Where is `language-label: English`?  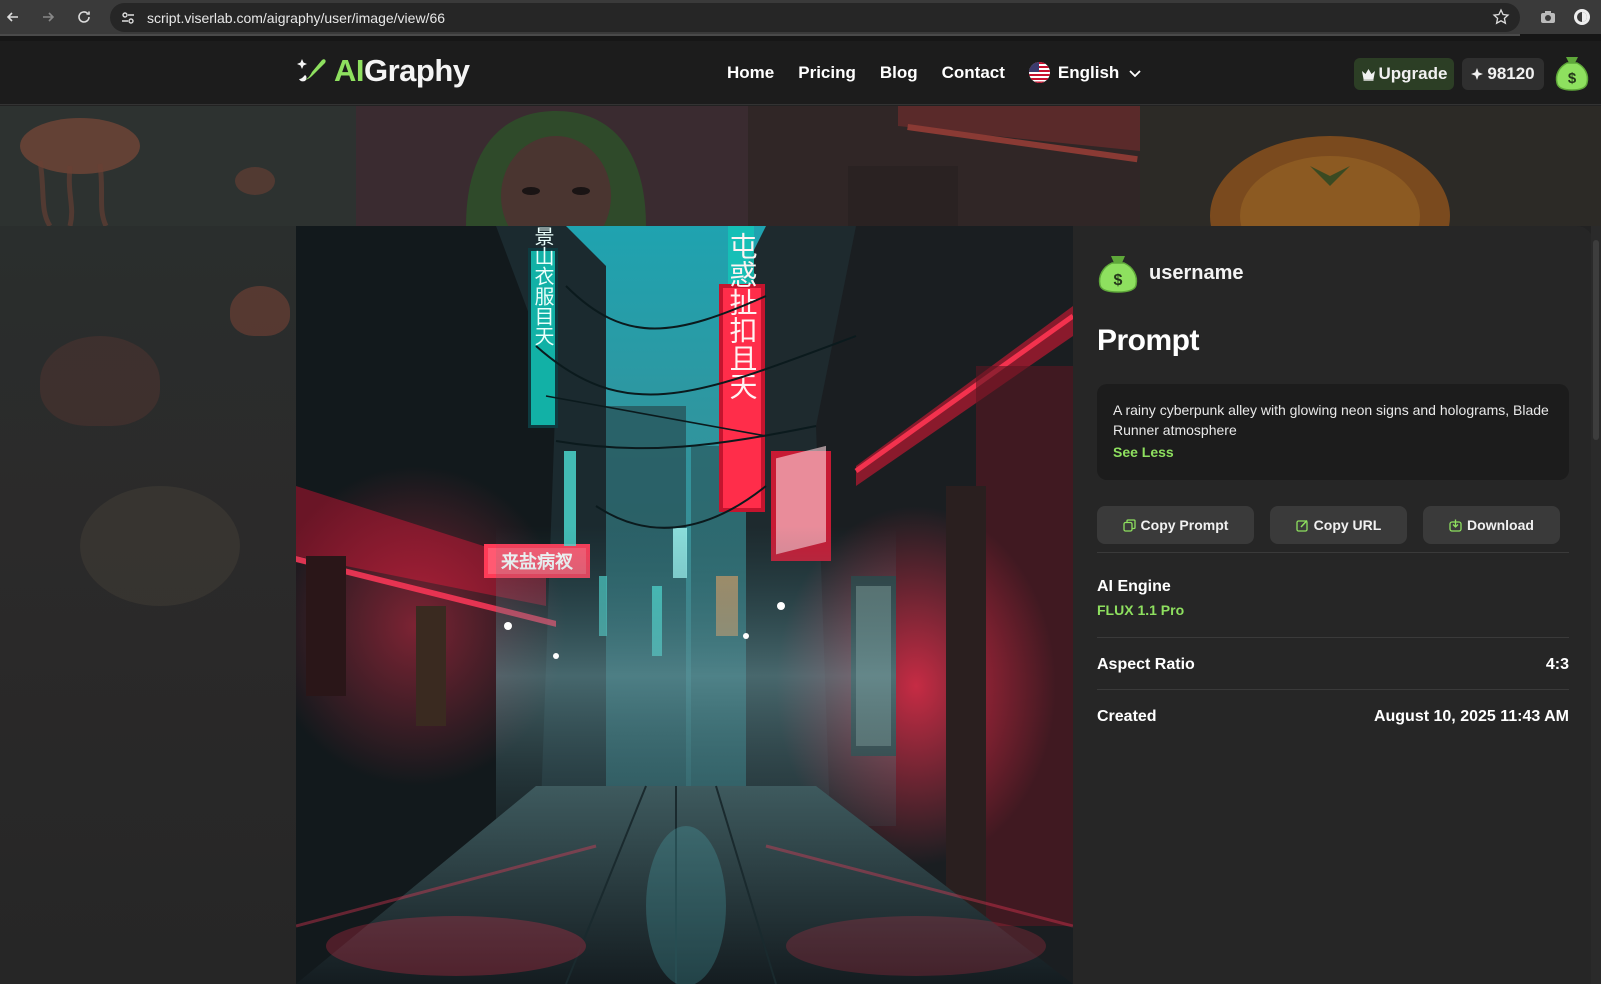 language-label: English is located at coordinates (1088, 72).